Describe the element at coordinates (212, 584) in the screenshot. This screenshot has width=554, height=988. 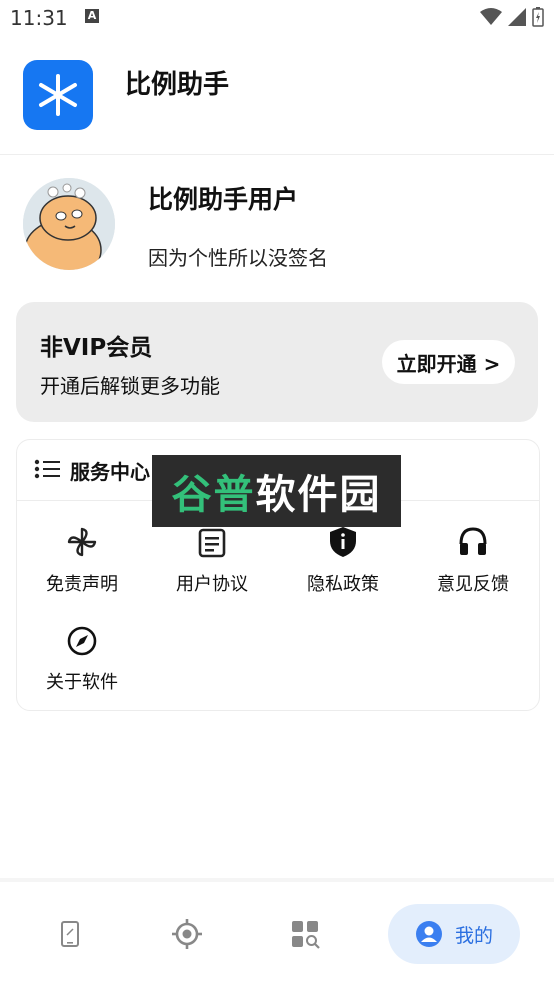
I see `service-item-label: 用户协议` at that location.